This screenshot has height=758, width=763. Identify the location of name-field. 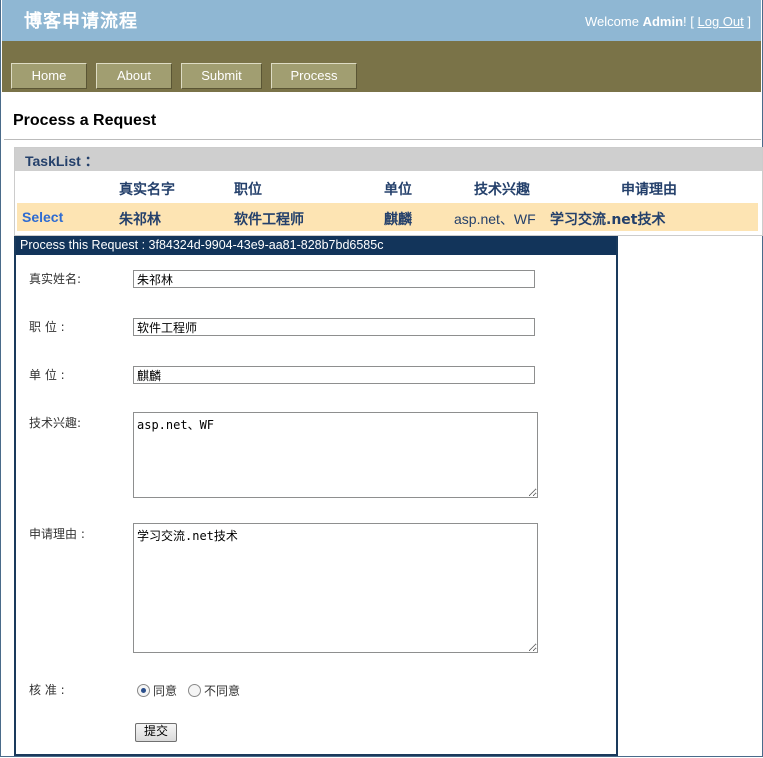
(334, 279).